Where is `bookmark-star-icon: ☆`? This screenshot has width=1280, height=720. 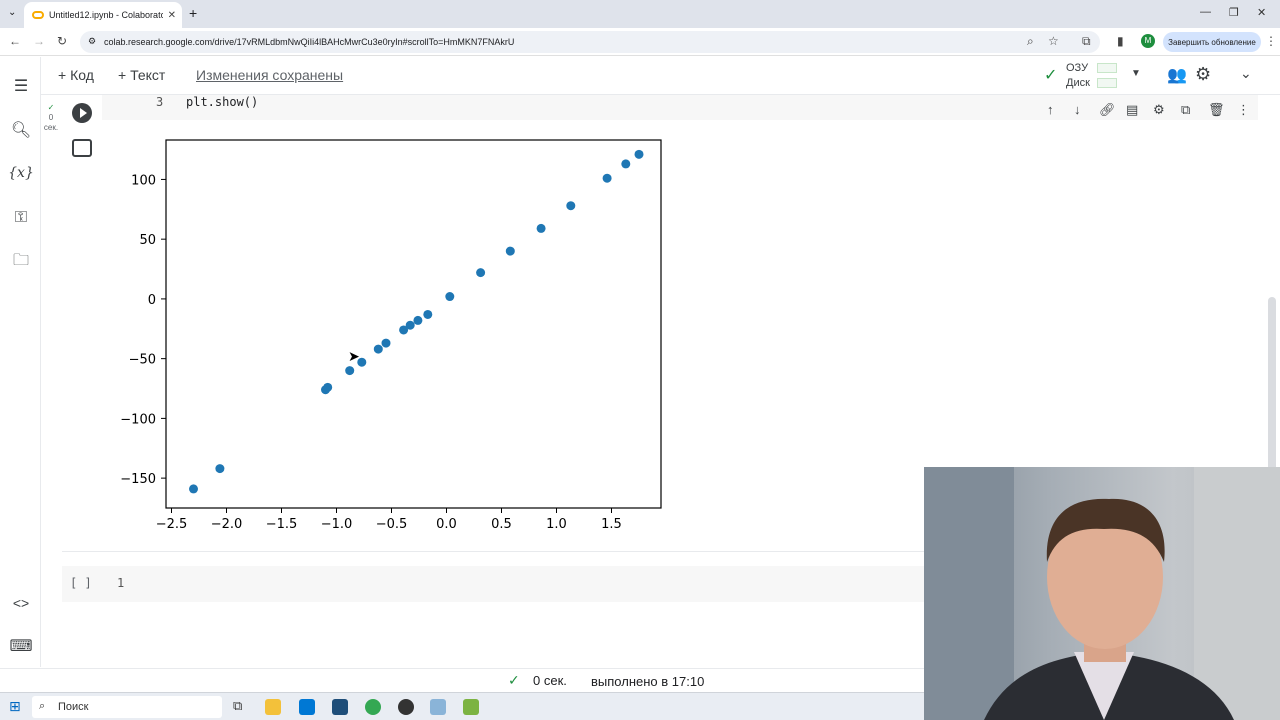
bookmark-star-icon: ☆ is located at coordinates (1053, 41).